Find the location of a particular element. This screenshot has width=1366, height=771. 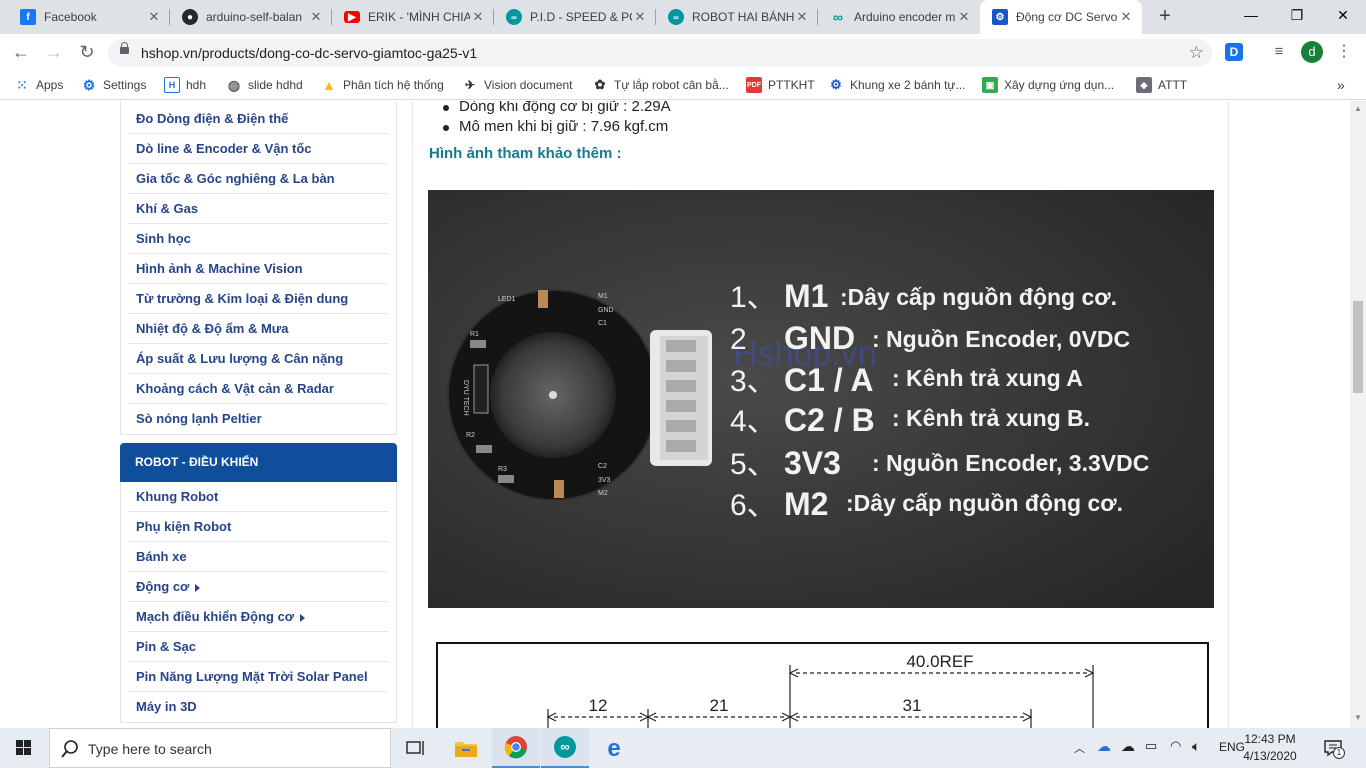

sidebar-item-dong-co: Động cơ is located at coordinates (258, 587).